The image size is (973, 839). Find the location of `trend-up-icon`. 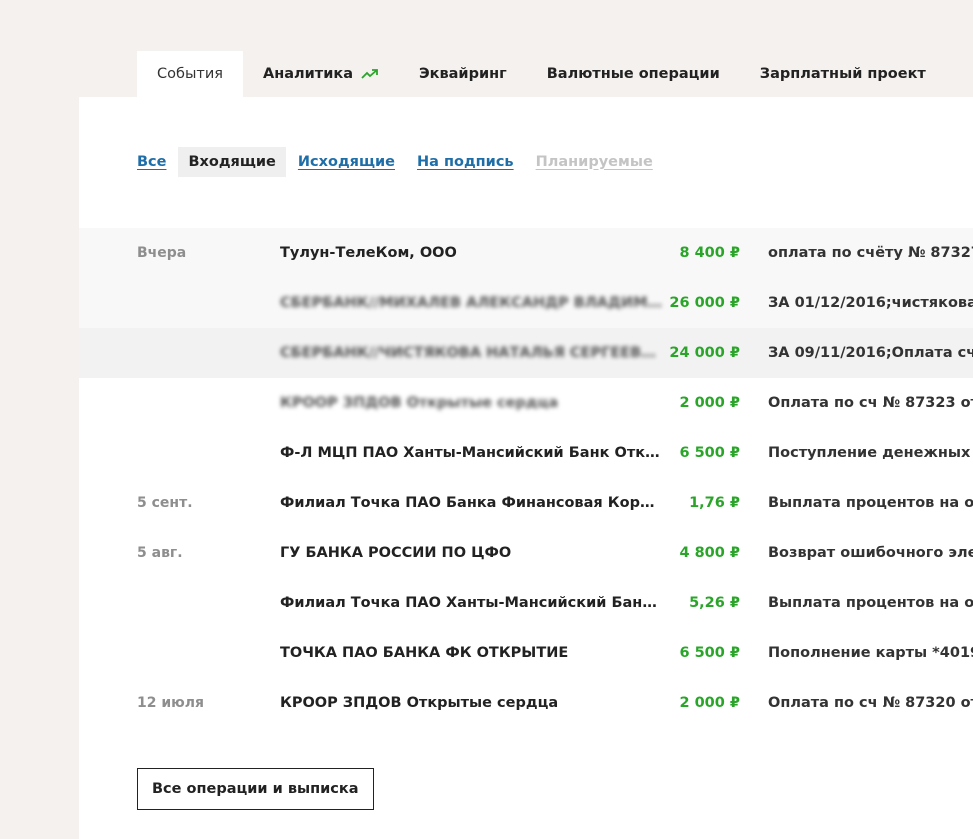

trend-up-icon is located at coordinates (370, 74).